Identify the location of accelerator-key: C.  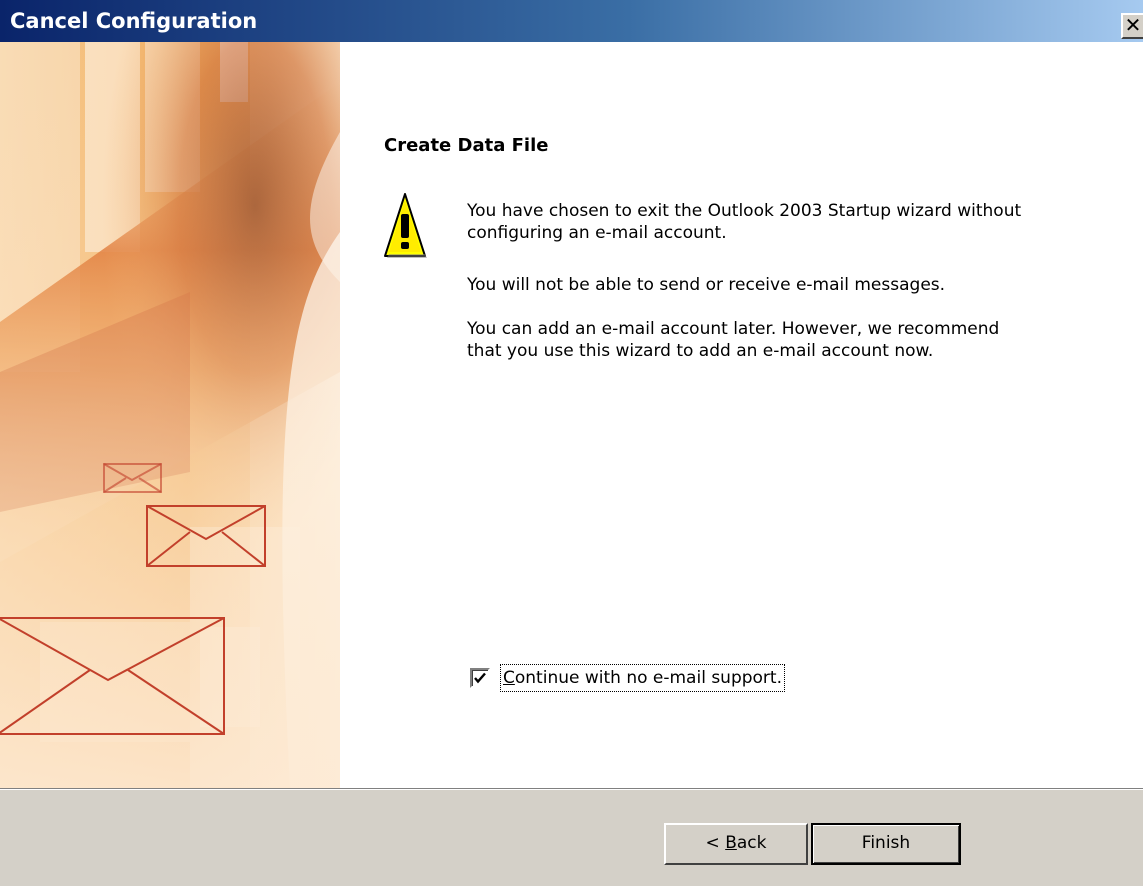
(509, 678).